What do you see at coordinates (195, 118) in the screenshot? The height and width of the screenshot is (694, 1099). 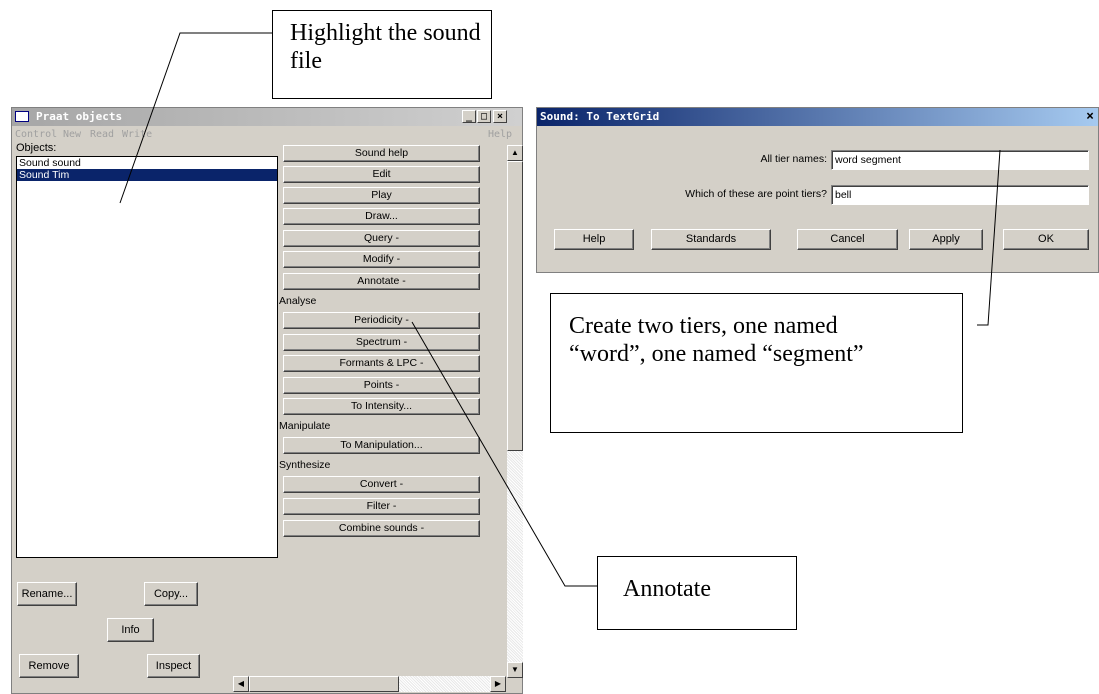 I see `connector-highlight` at bounding box center [195, 118].